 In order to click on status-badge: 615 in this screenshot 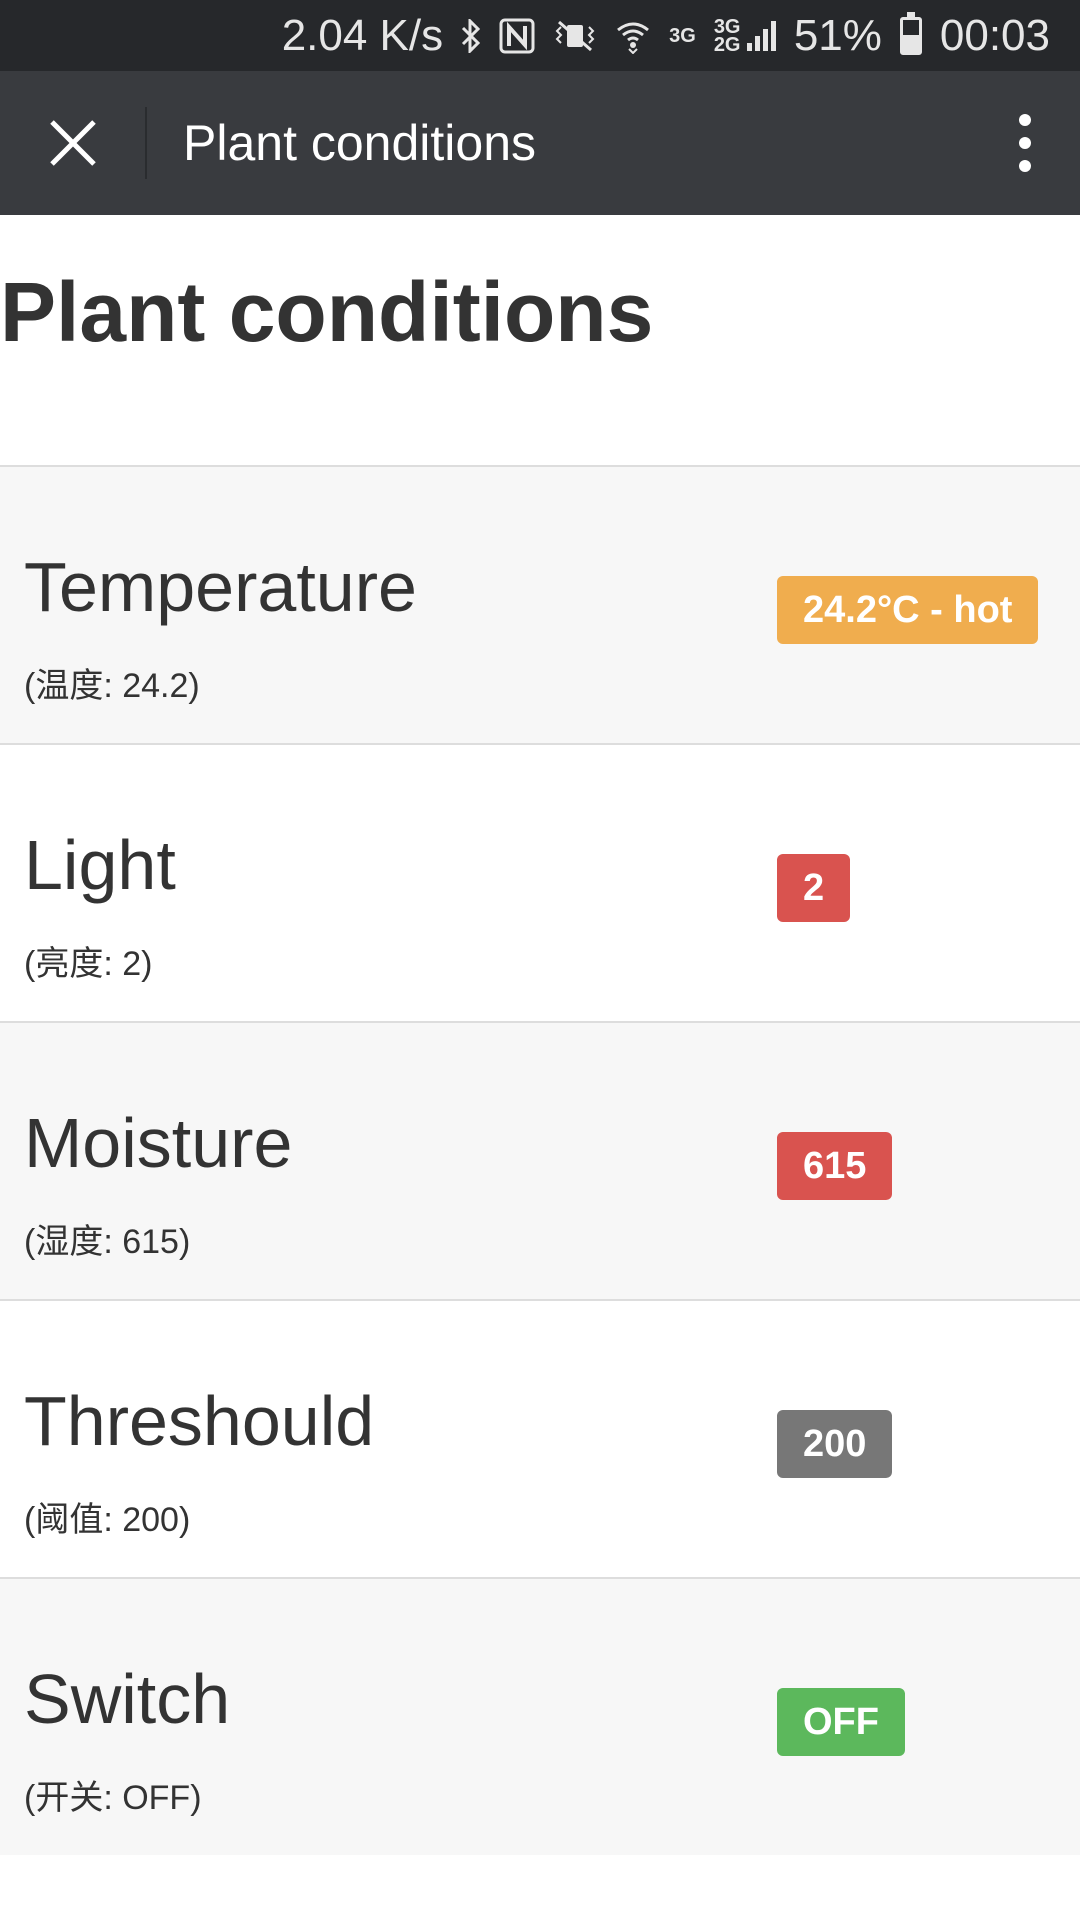, I will do `click(835, 1166)`.